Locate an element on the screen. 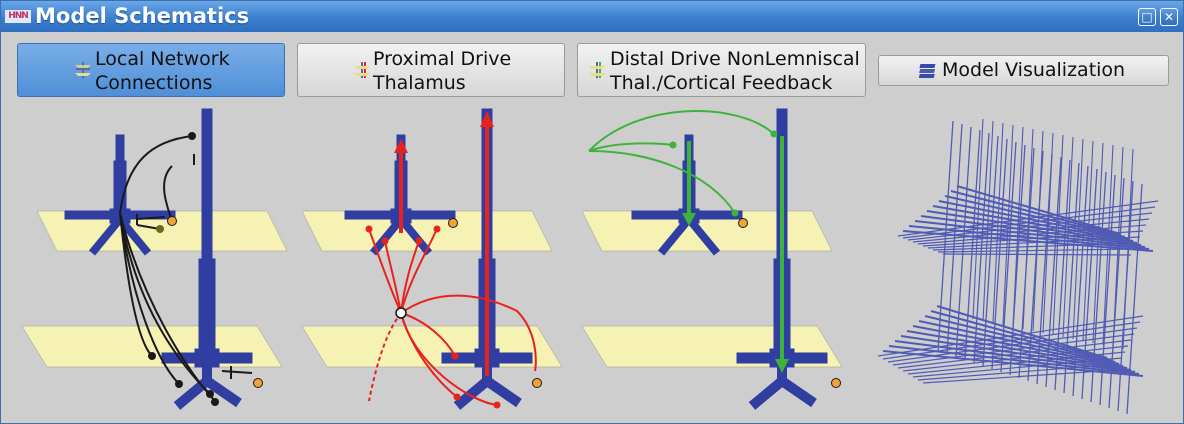 This screenshot has height=424, width=1184. local-network-tab-button: Local Network Connections is located at coordinates (151, 70).